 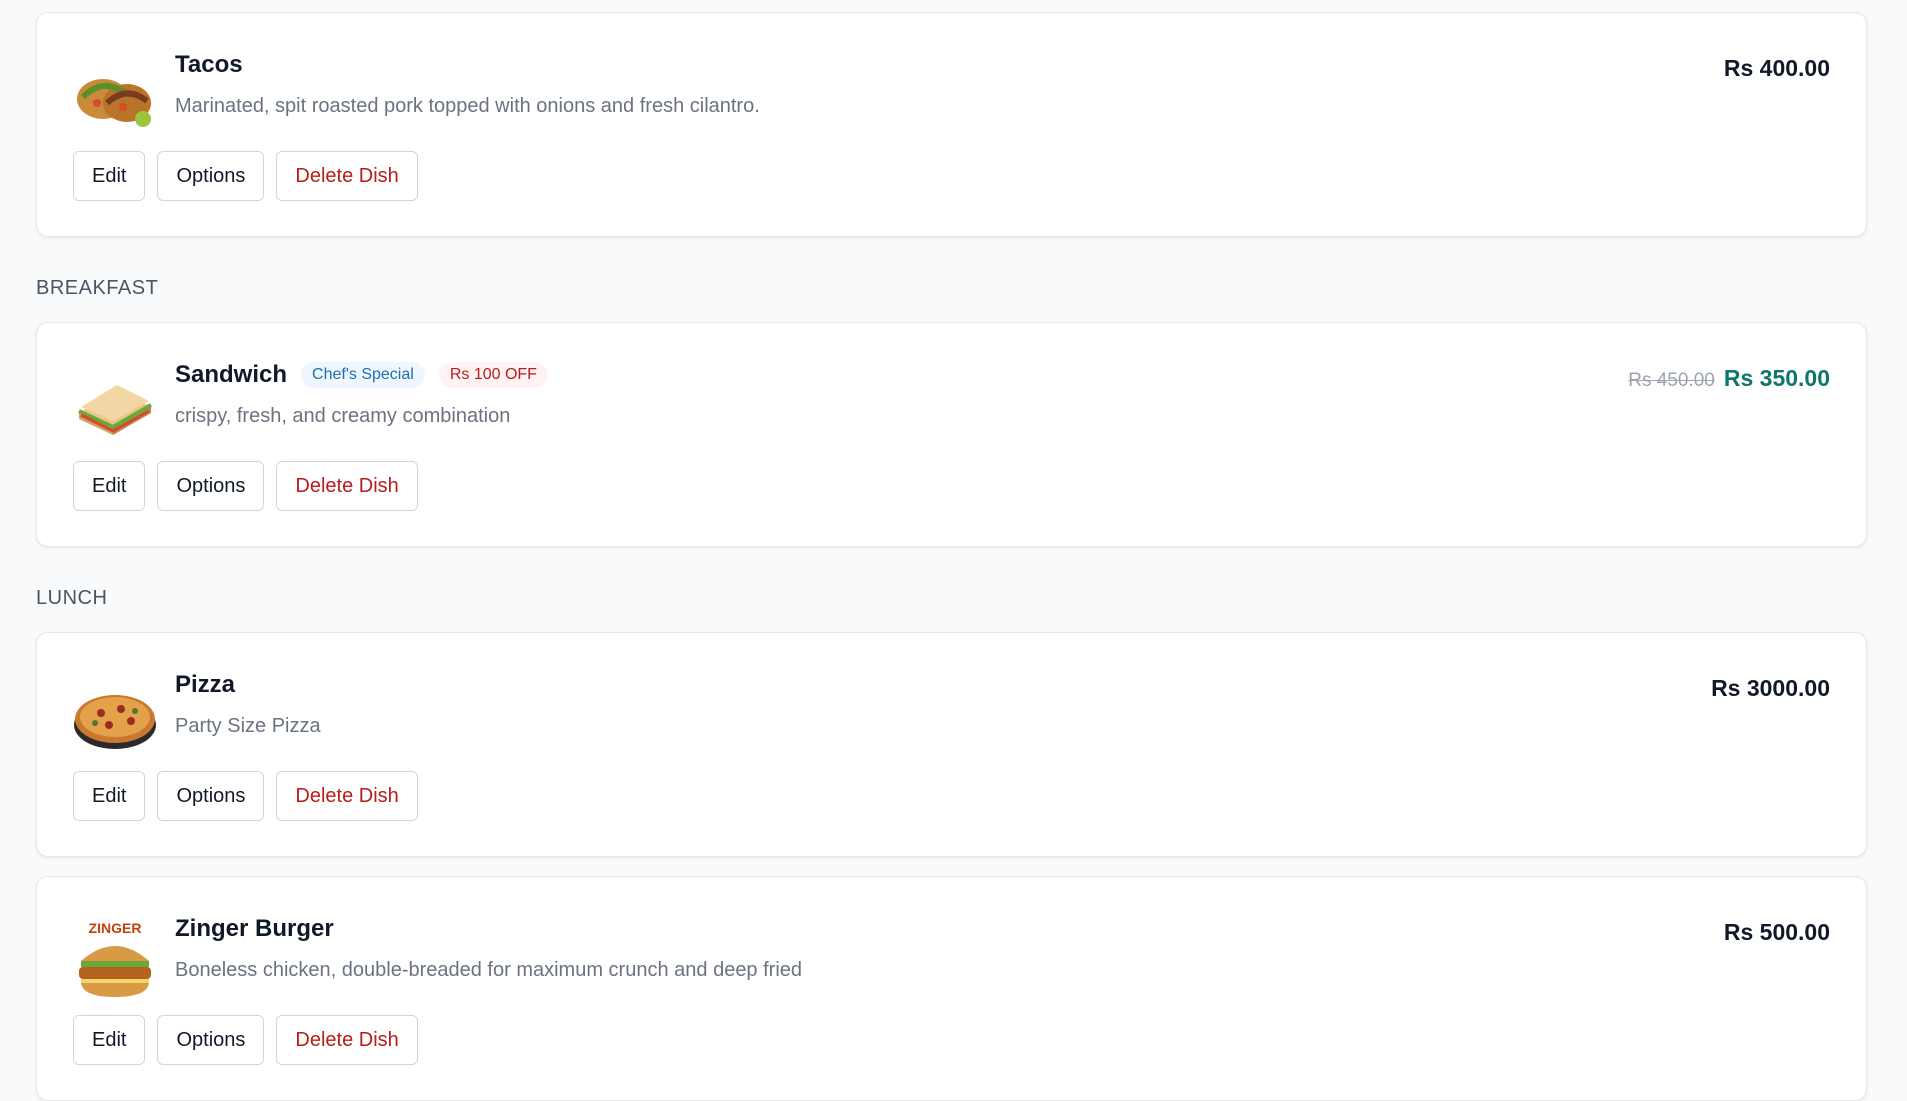 What do you see at coordinates (115, 959) in the screenshot?
I see `burger-image: ZINGER` at bounding box center [115, 959].